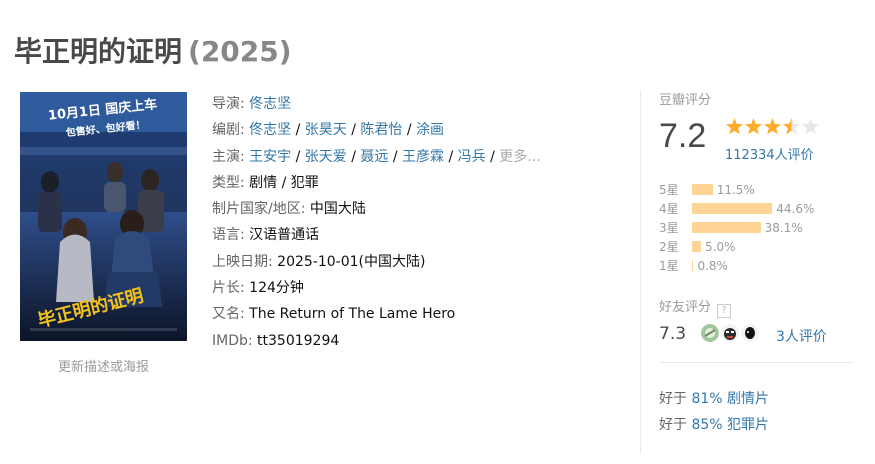 This screenshot has width=875, height=464. Describe the element at coordinates (730, 399) in the screenshot. I see `better-than-link: 81% 剧情片` at that location.